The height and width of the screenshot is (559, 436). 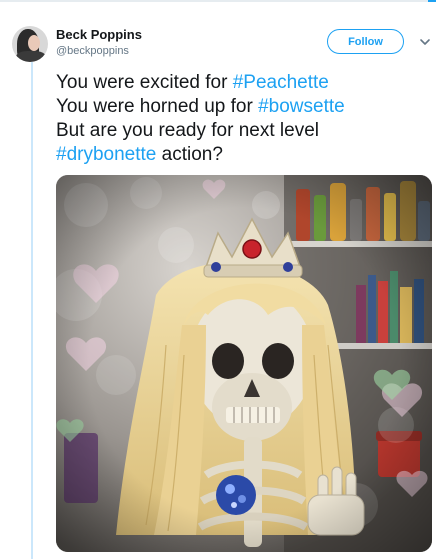 I want to click on tweet-line-1: You were excited for #Peachette, so click(x=242, y=83).